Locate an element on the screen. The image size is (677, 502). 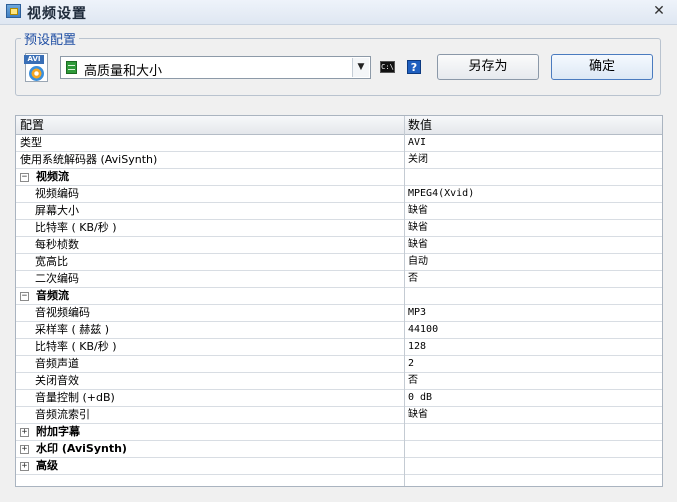
property-name: 使用系统解码器 (AviSynth) is located at coordinates (89, 159).